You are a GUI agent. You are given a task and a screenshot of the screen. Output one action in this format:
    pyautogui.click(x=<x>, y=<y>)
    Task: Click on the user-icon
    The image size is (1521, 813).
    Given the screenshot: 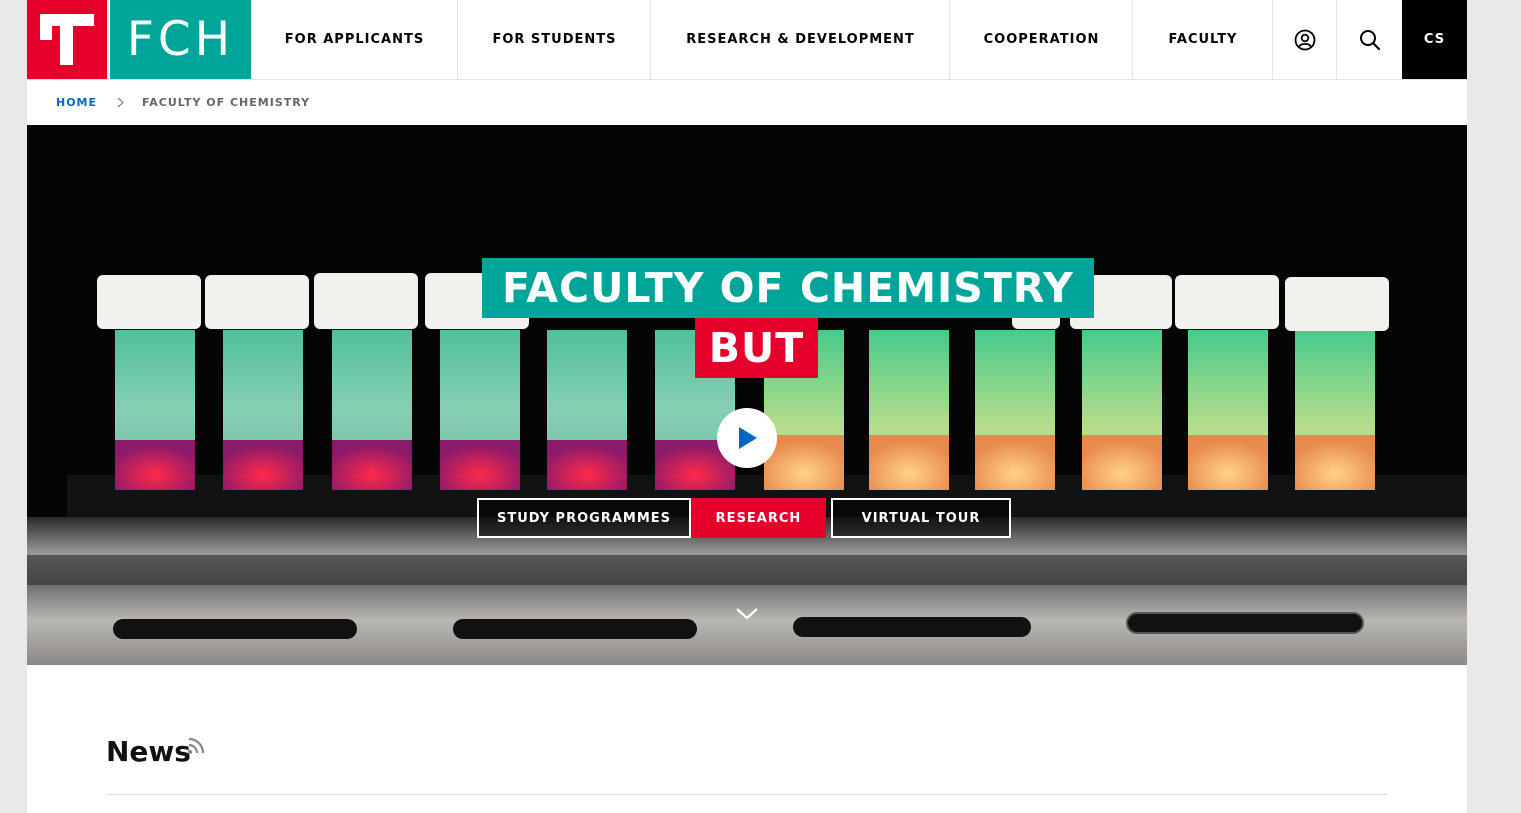 What is the action you would take?
    pyautogui.click(x=1305, y=39)
    